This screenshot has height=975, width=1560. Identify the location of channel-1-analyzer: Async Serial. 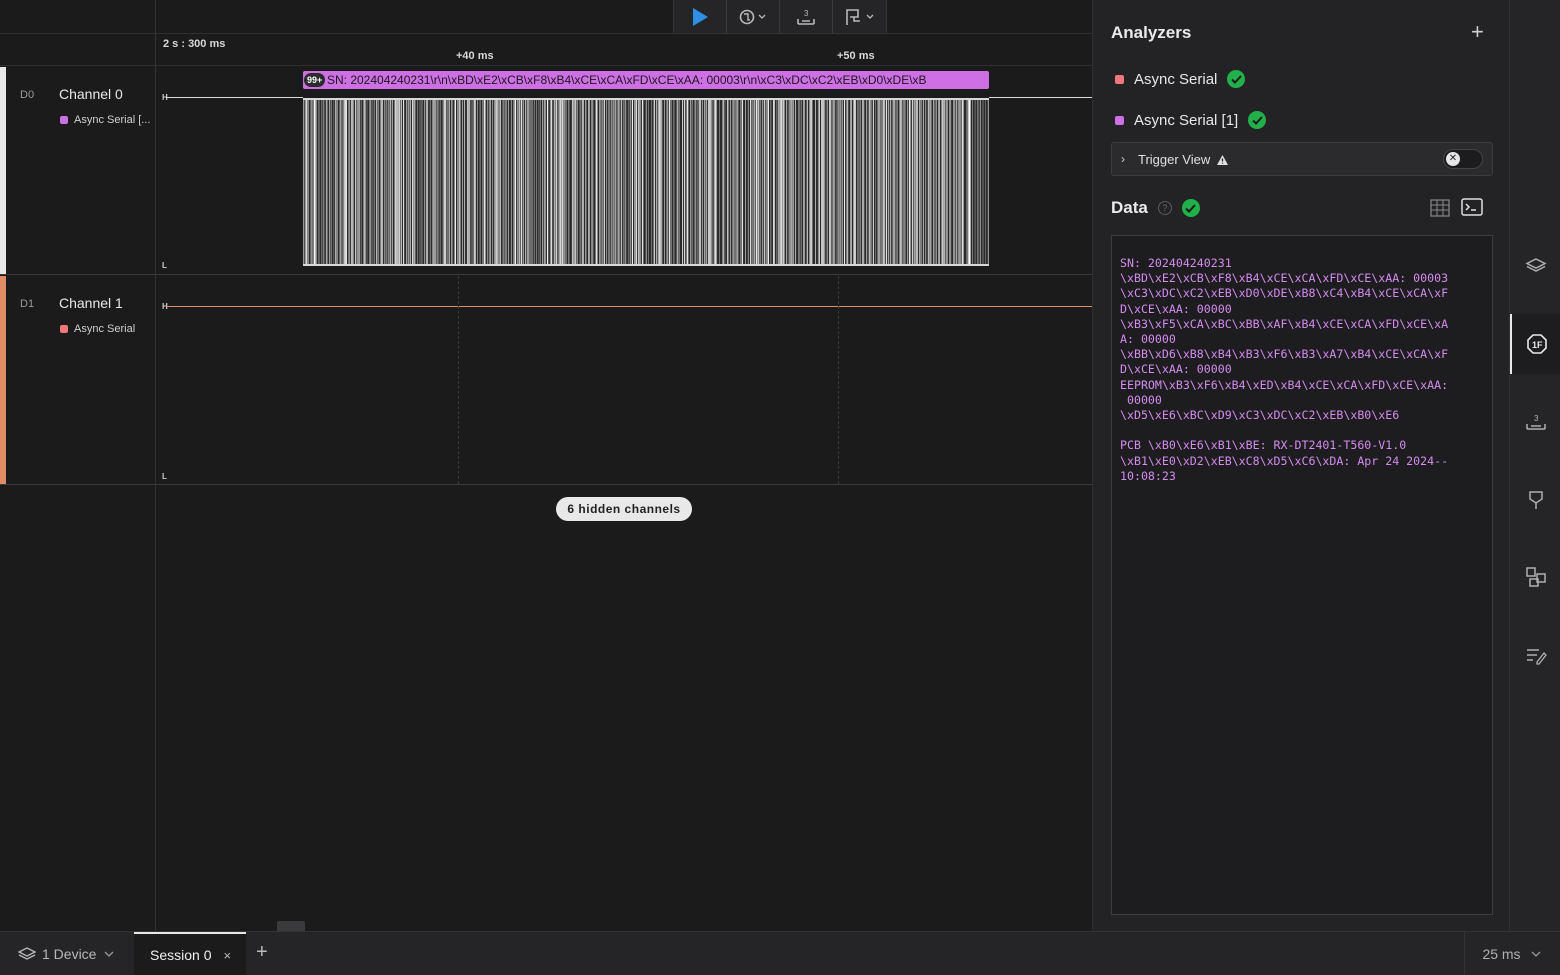
(97, 329).